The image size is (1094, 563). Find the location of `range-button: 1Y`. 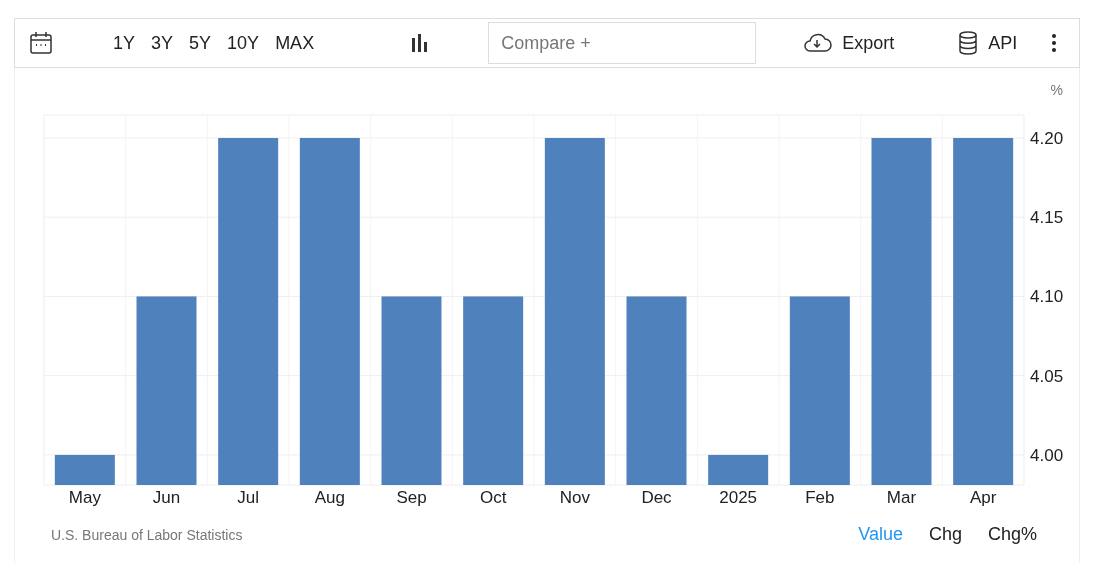

range-button: 1Y is located at coordinates (124, 43).